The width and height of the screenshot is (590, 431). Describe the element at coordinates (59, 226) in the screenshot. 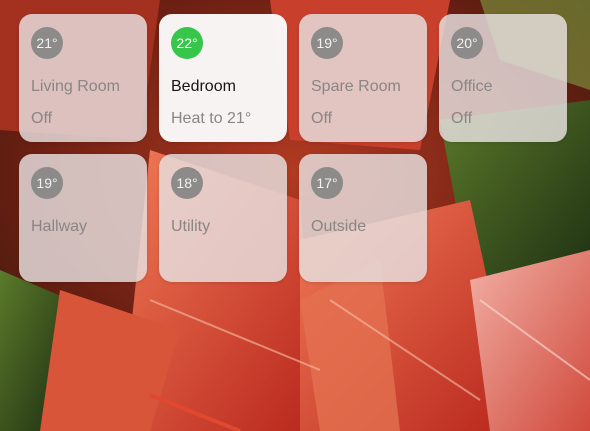

I see `accessory-name: Hallway` at that location.